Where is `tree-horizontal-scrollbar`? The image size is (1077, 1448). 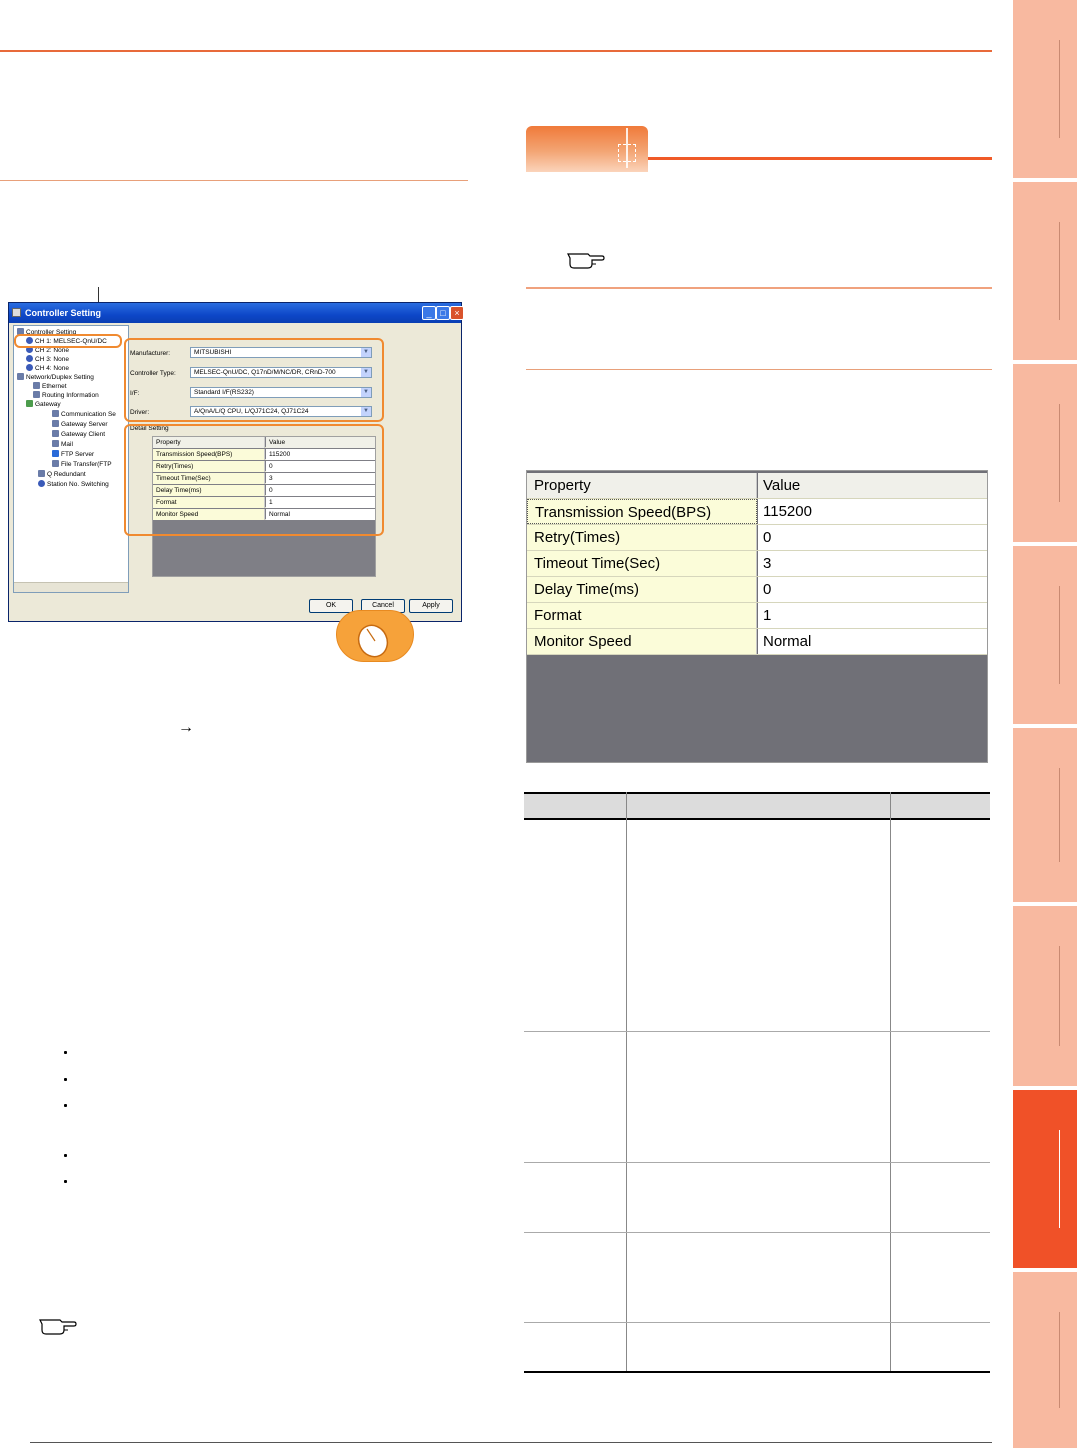
tree-horizontal-scrollbar is located at coordinates (71, 587).